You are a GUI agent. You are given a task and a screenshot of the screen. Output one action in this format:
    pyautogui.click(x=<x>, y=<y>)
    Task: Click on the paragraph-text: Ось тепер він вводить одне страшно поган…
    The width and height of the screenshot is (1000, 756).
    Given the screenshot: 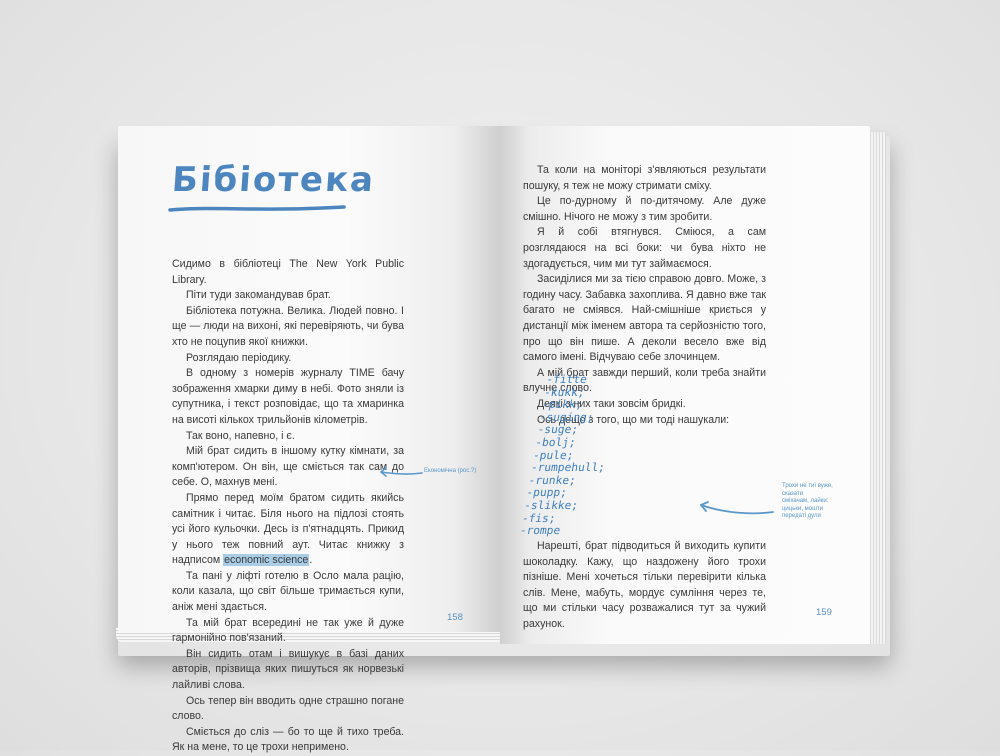 What is the action you would take?
    pyautogui.click(x=288, y=708)
    